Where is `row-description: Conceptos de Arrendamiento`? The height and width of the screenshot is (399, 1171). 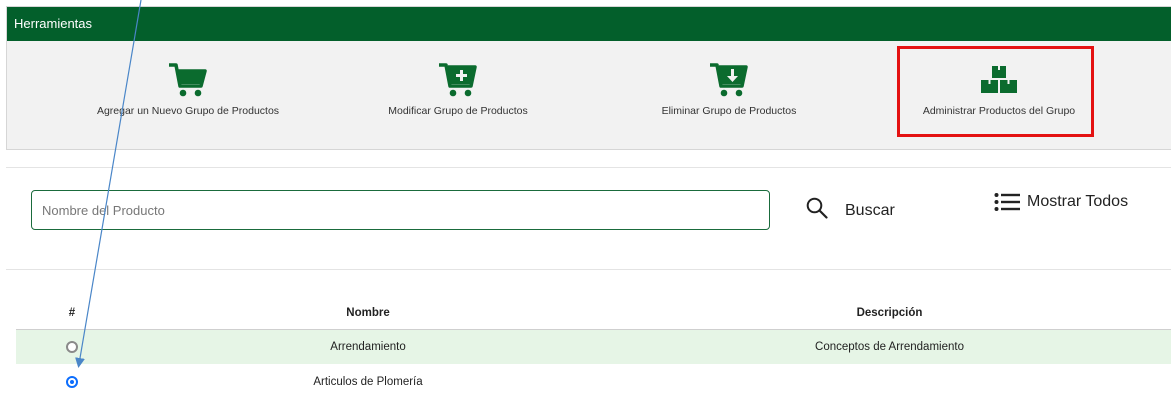
row-description: Conceptos de Arrendamiento is located at coordinates (889, 347).